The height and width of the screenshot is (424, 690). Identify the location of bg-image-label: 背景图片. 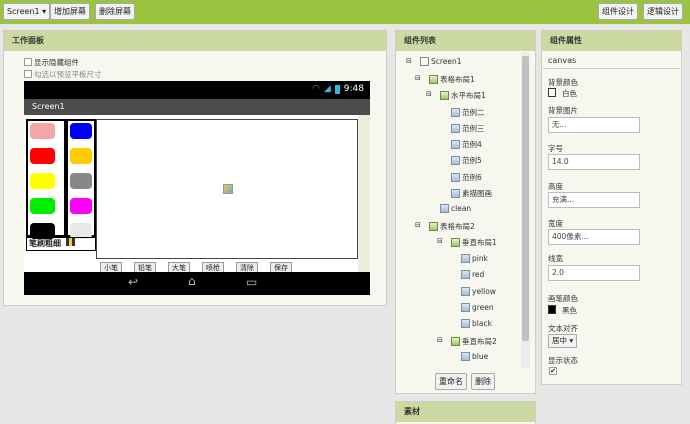
(563, 110).